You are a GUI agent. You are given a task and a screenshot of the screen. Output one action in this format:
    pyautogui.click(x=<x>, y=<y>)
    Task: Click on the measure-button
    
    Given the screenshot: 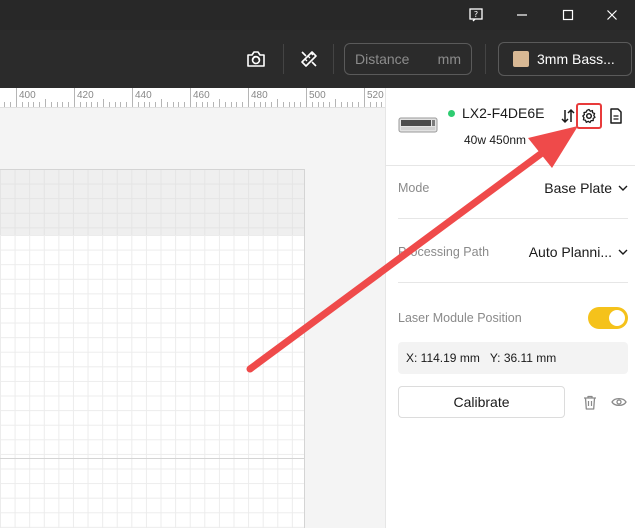 What is the action you would take?
    pyautogui.click(x=309, y=59)
    